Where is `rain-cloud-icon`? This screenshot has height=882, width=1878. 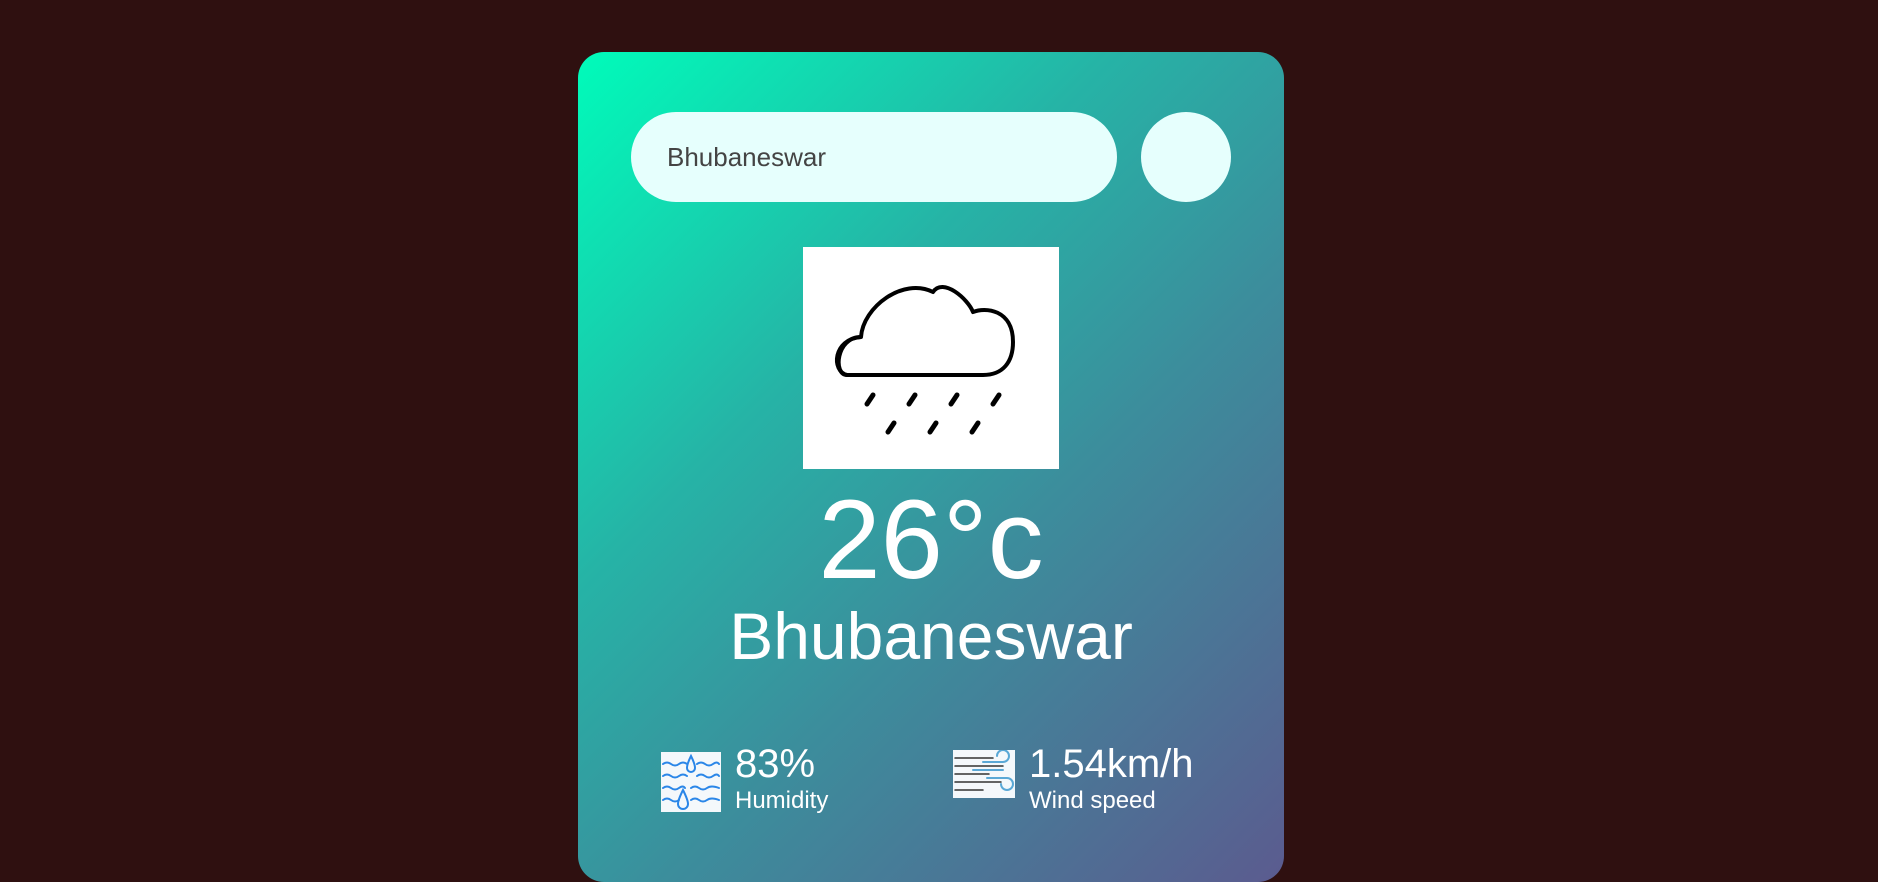 rain-cloud-icon is located at coordinates (931, 358).